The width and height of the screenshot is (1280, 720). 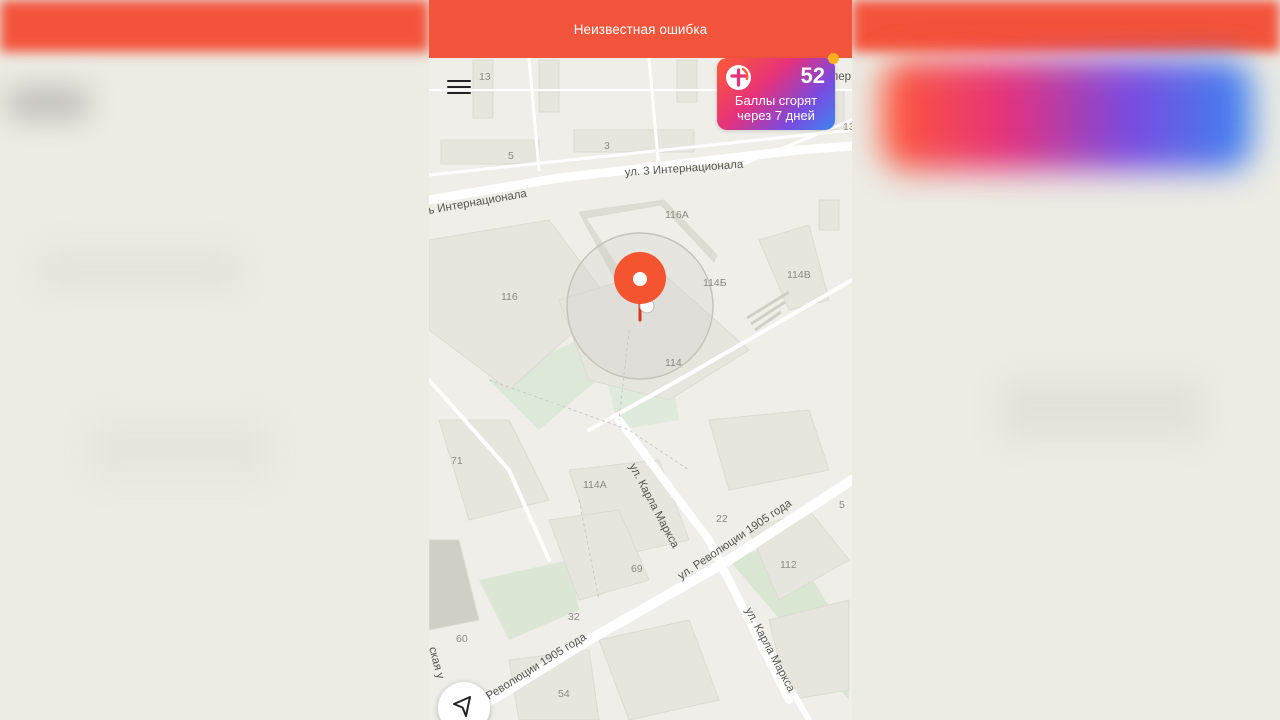 I want to click on error-banner: Неизвестная ошибка, so click(x=640, y=29).